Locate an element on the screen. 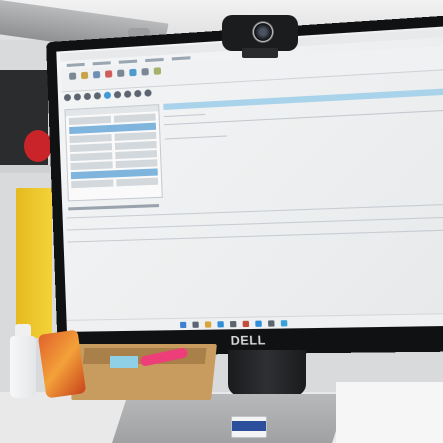  eraser-sleeve is located at coordinates (249, 426).